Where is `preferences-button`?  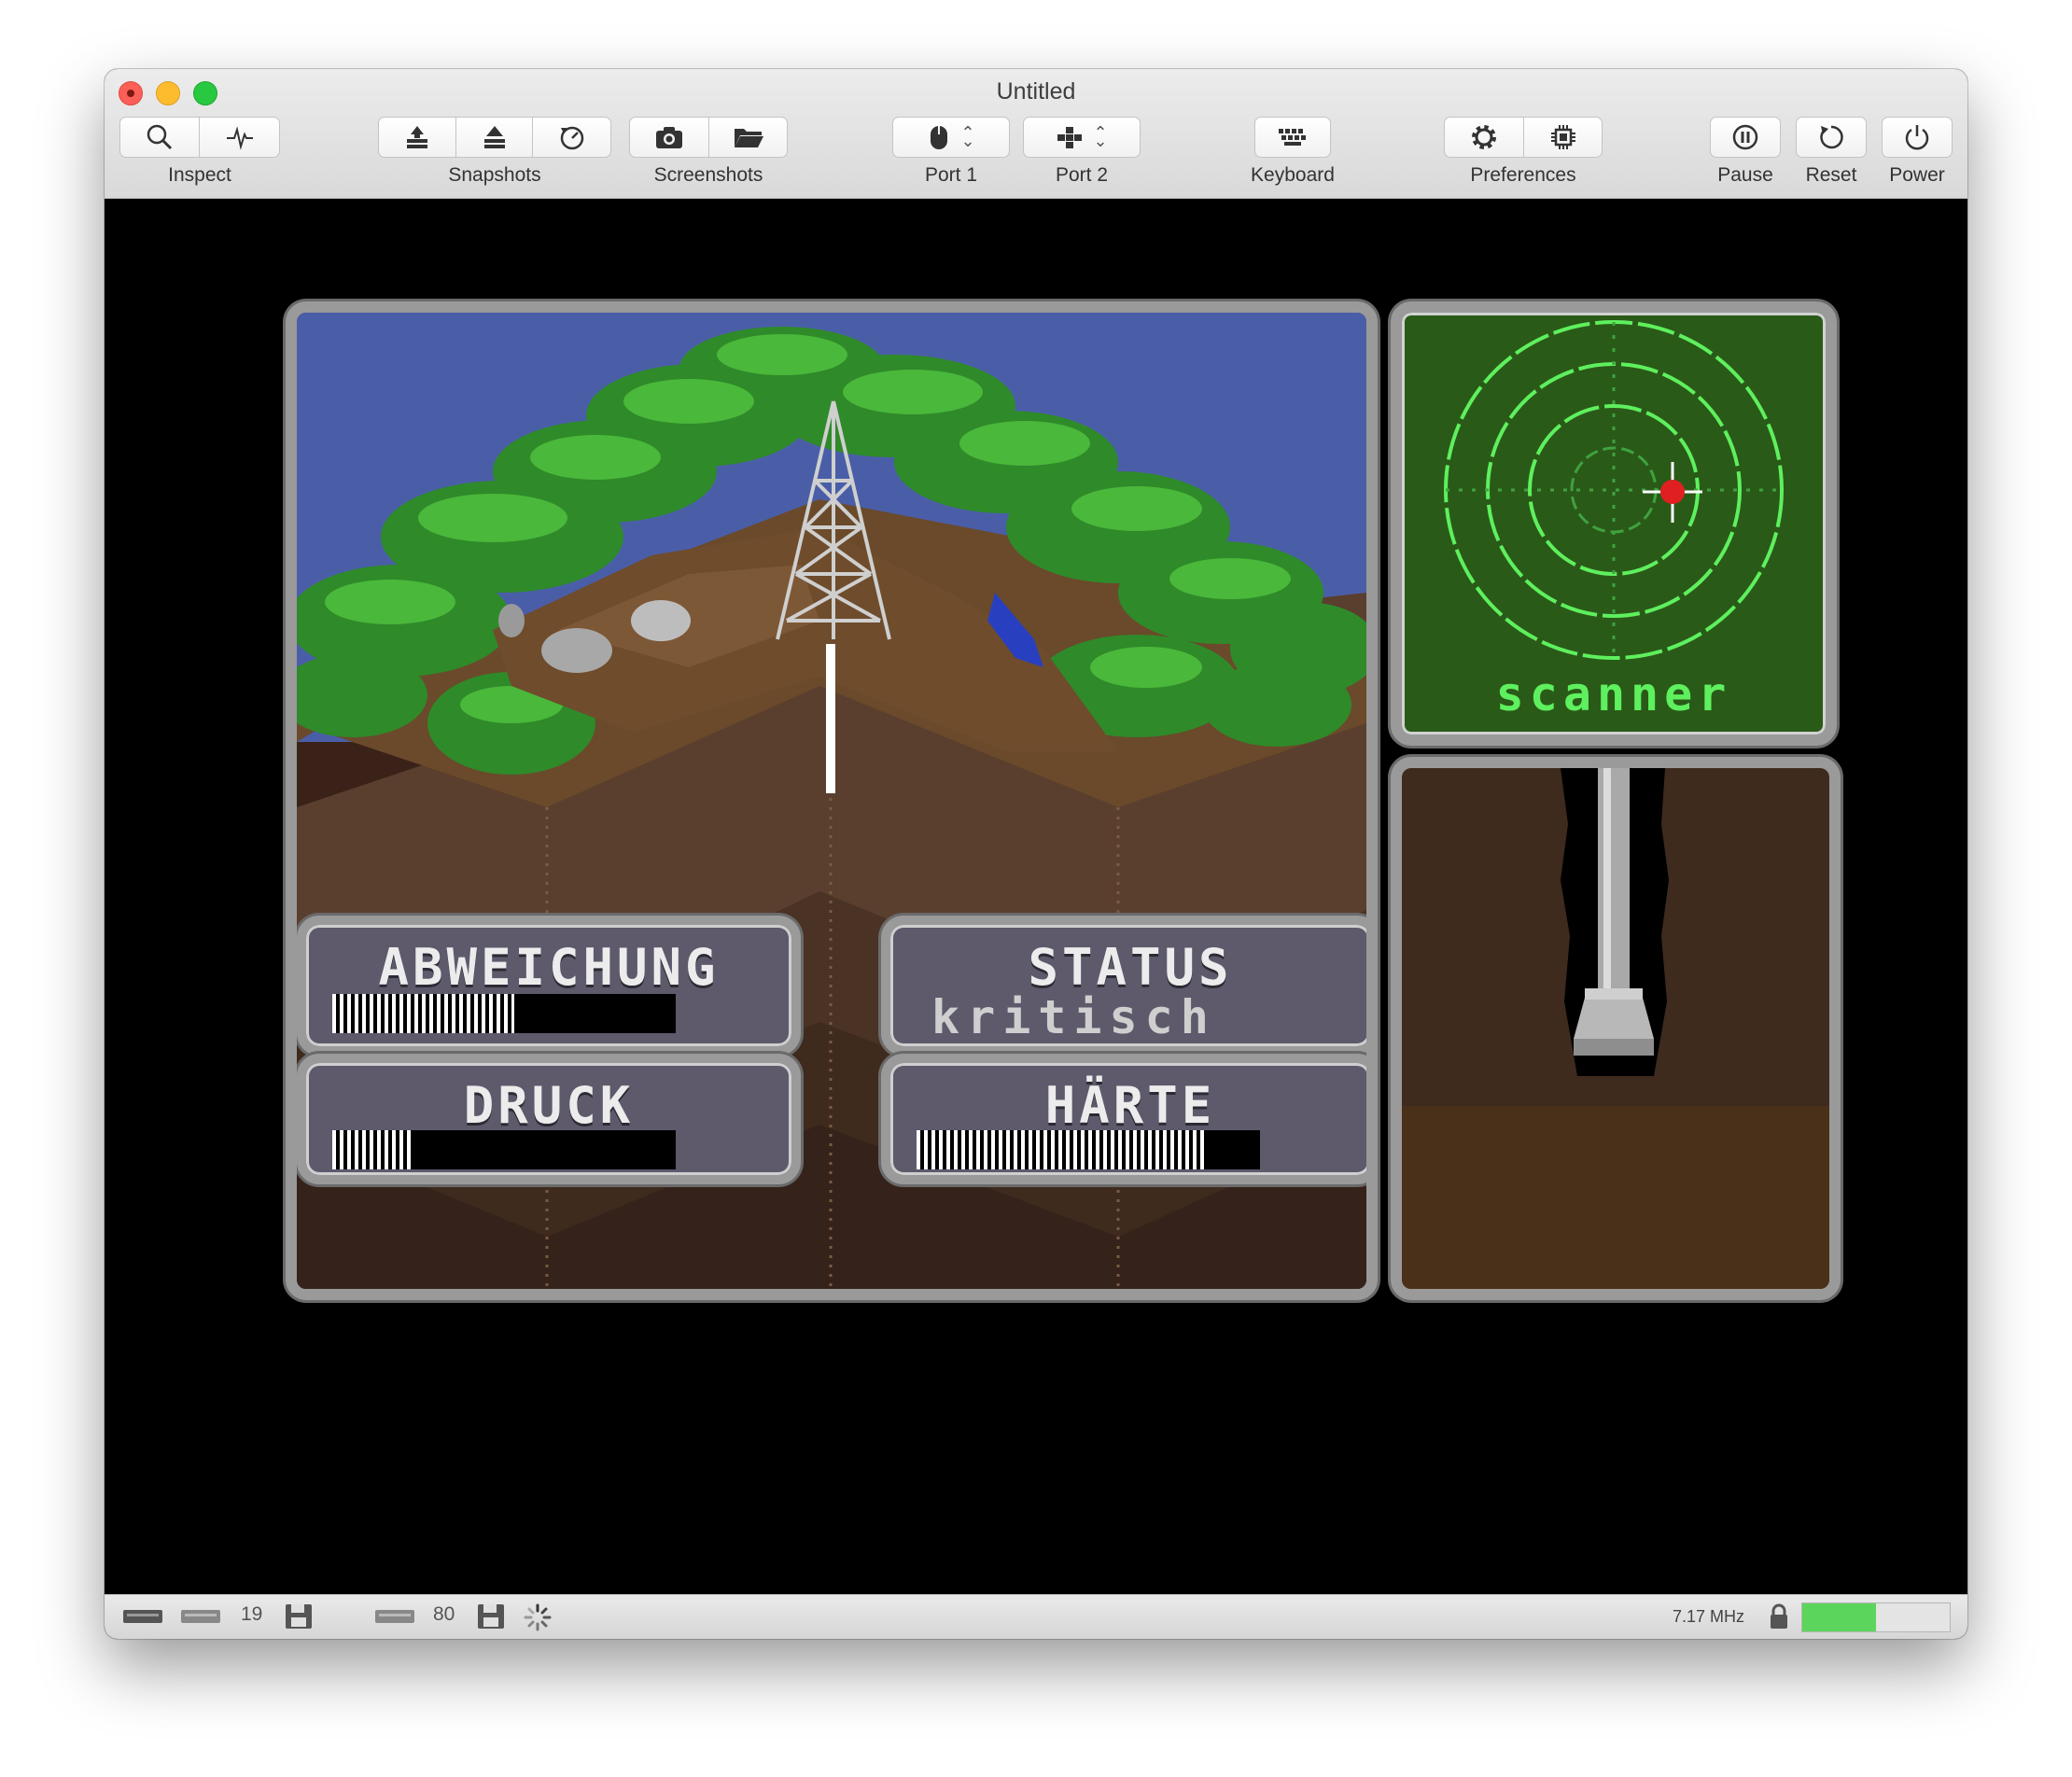 preferences-button is located at coordinates (1484, 137).